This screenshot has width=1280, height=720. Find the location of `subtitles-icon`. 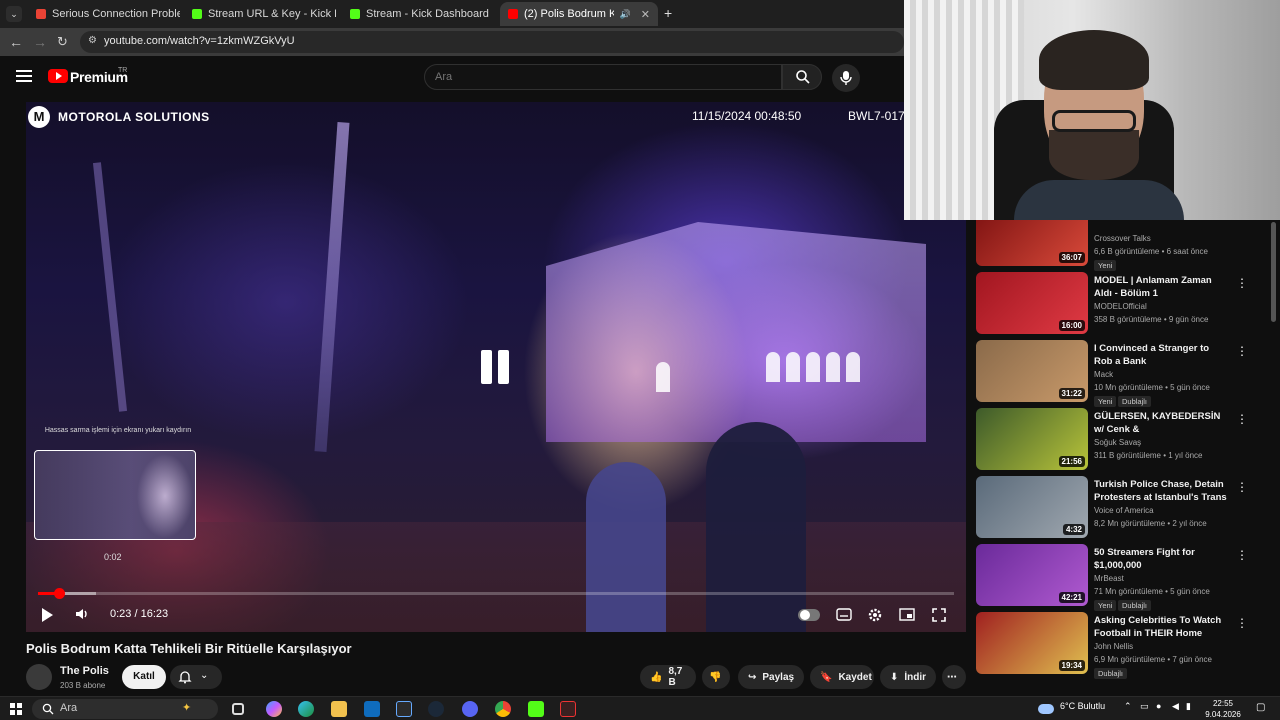

subtitles-icon is located at coordinates (844, 615).